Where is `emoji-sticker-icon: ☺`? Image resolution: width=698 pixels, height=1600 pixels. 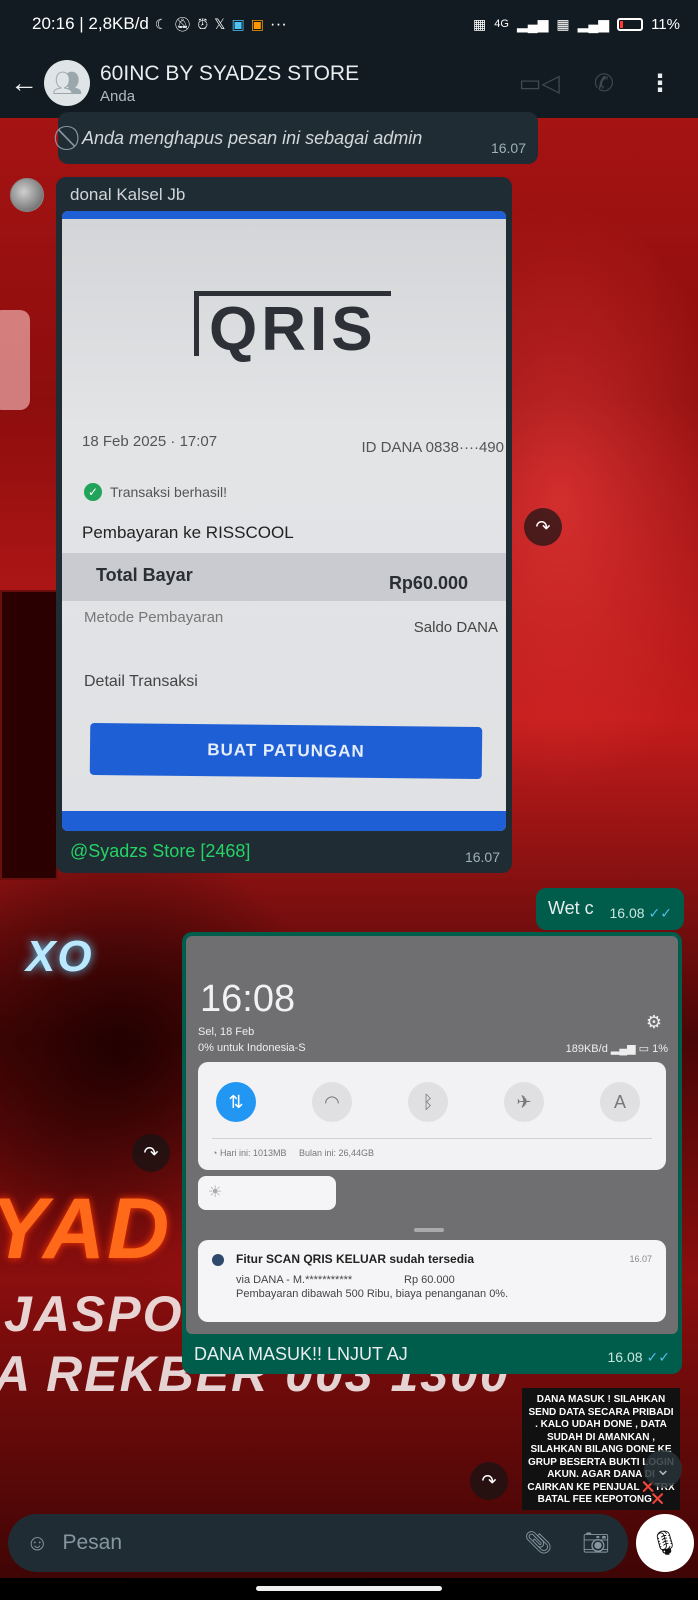
emoji-sticker-icon: ☺ is located at coordinates (37, 1543).